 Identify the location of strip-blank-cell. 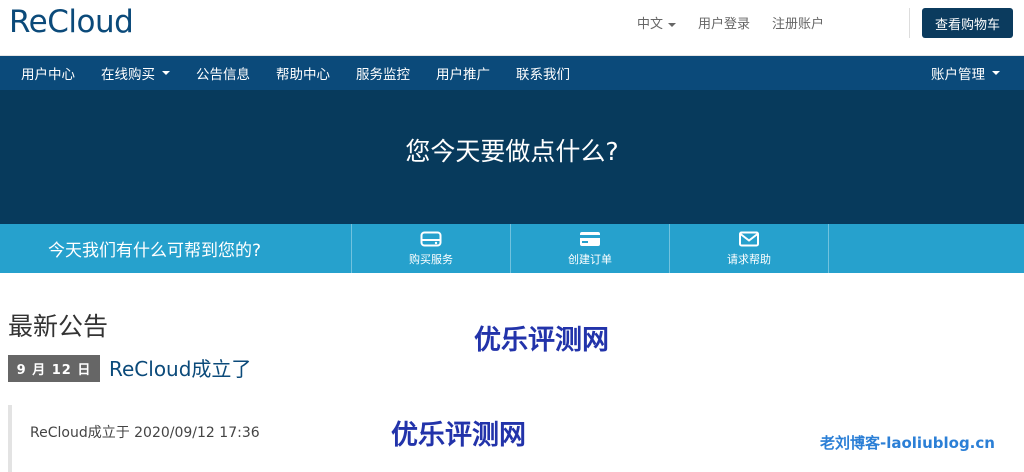
(926, 248).